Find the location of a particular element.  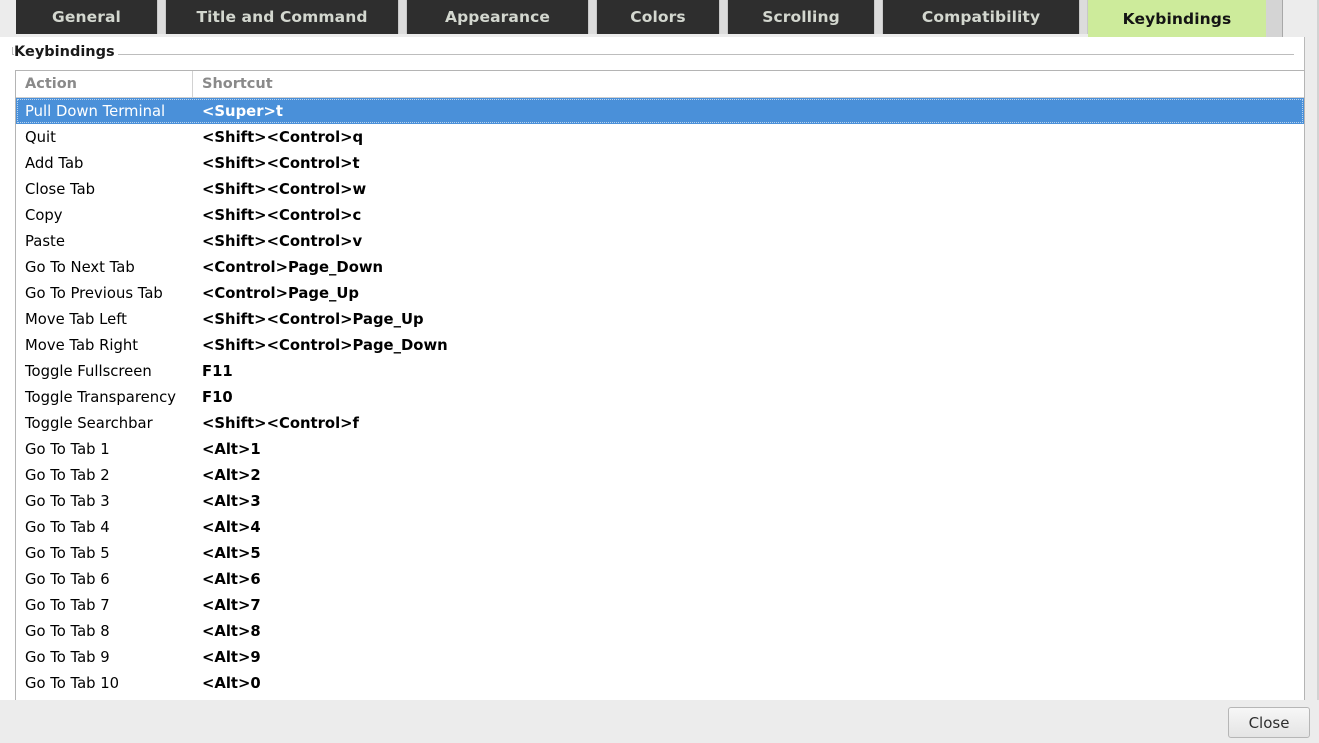

table-row: Go To Tab 1 <Alt>1 is located at coordinates (660, 449).